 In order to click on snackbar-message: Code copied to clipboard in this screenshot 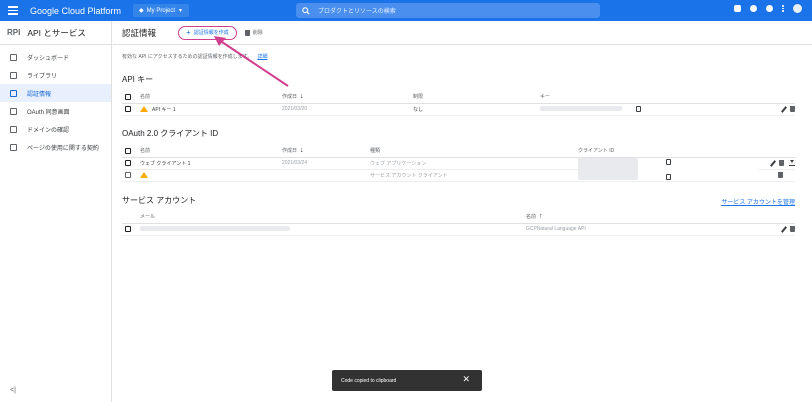, I will do `click(369, 380)`.